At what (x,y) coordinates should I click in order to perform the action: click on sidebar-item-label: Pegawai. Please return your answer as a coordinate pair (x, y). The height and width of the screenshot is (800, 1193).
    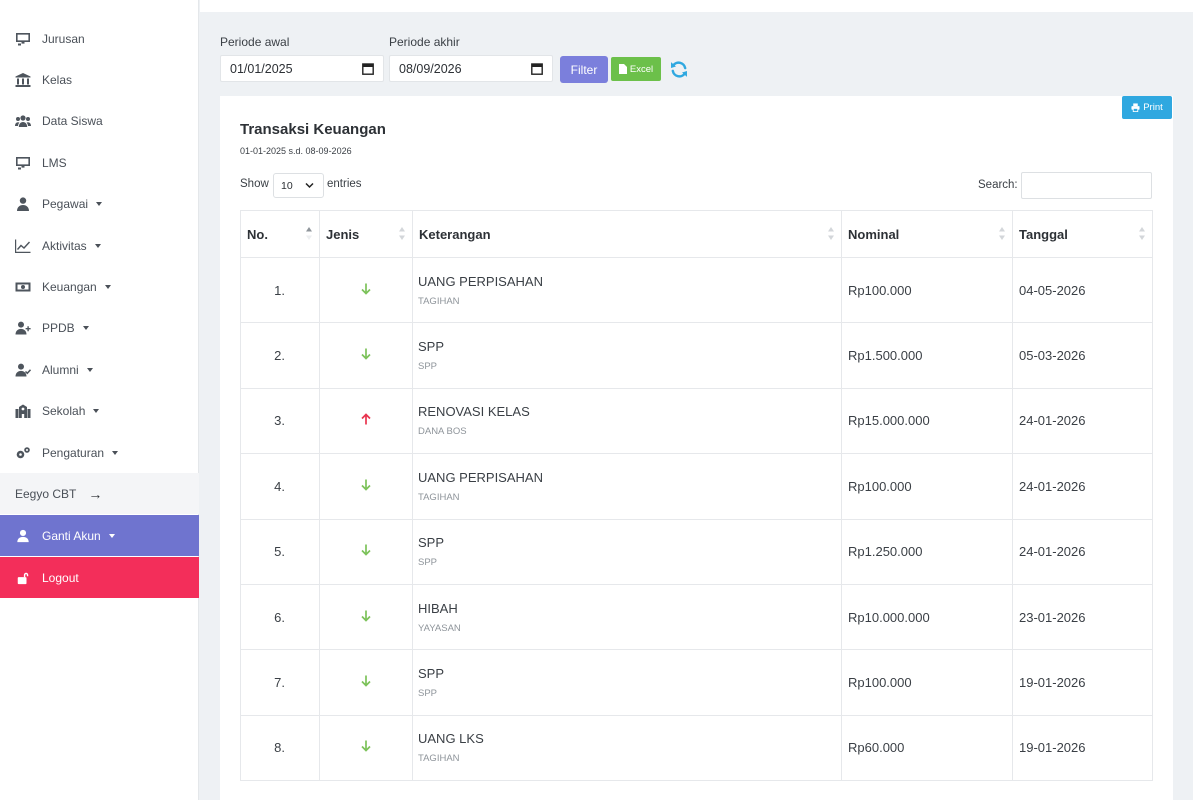
    Looking at the image, I should click on (65, 204).